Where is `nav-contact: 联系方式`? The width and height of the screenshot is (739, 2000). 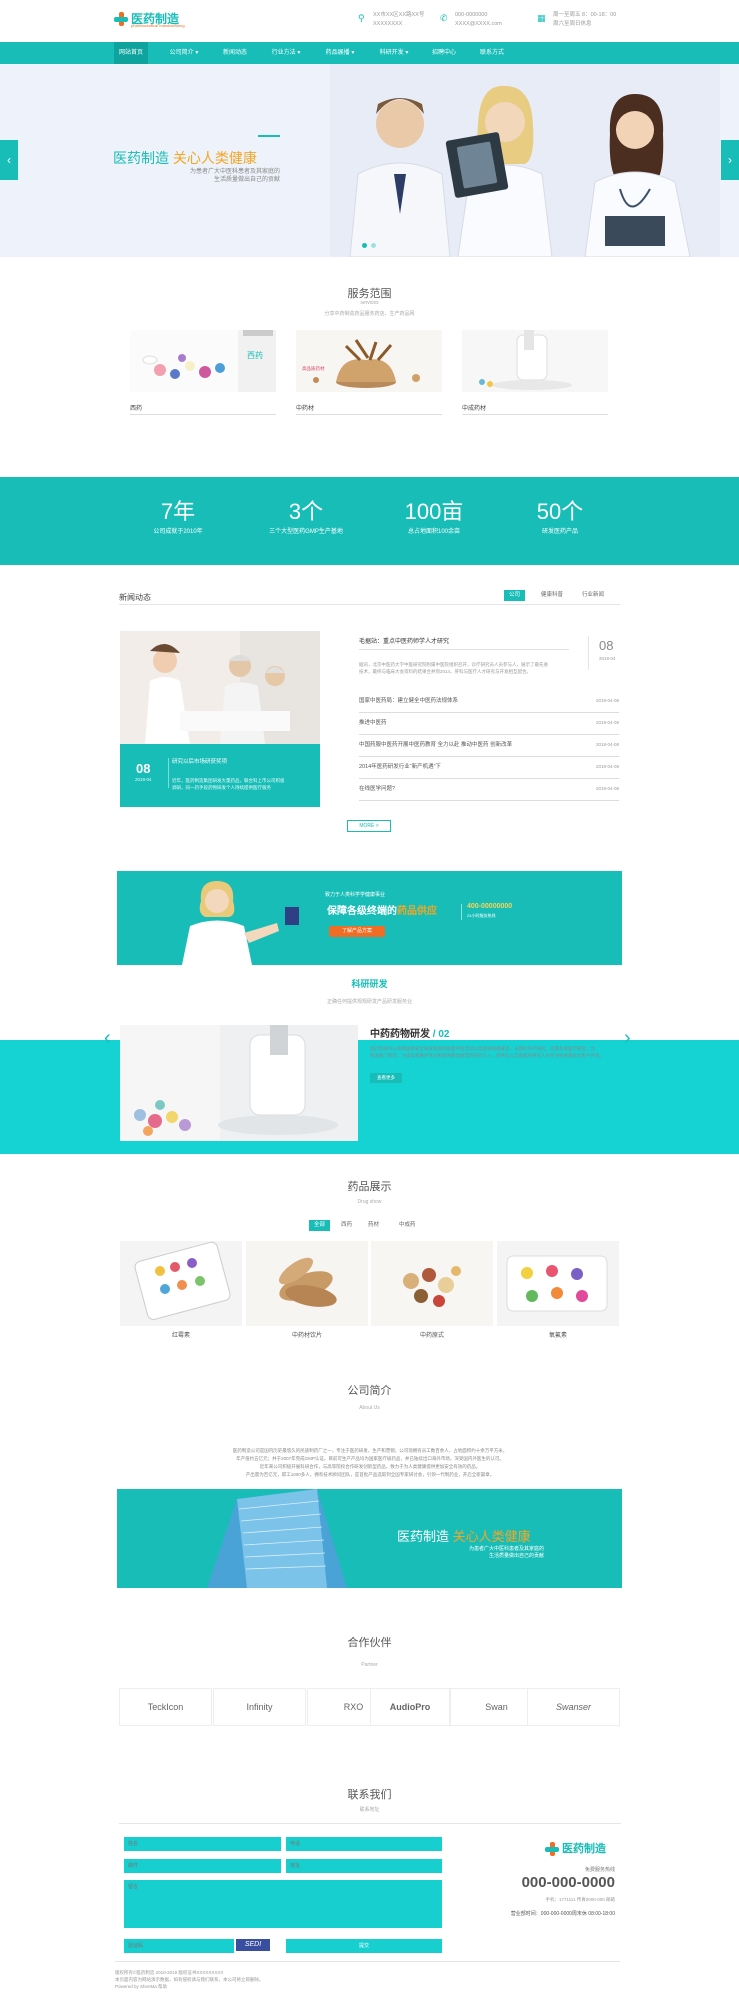 nav-contact: 联系方式 is located at coordinates (492, 53).